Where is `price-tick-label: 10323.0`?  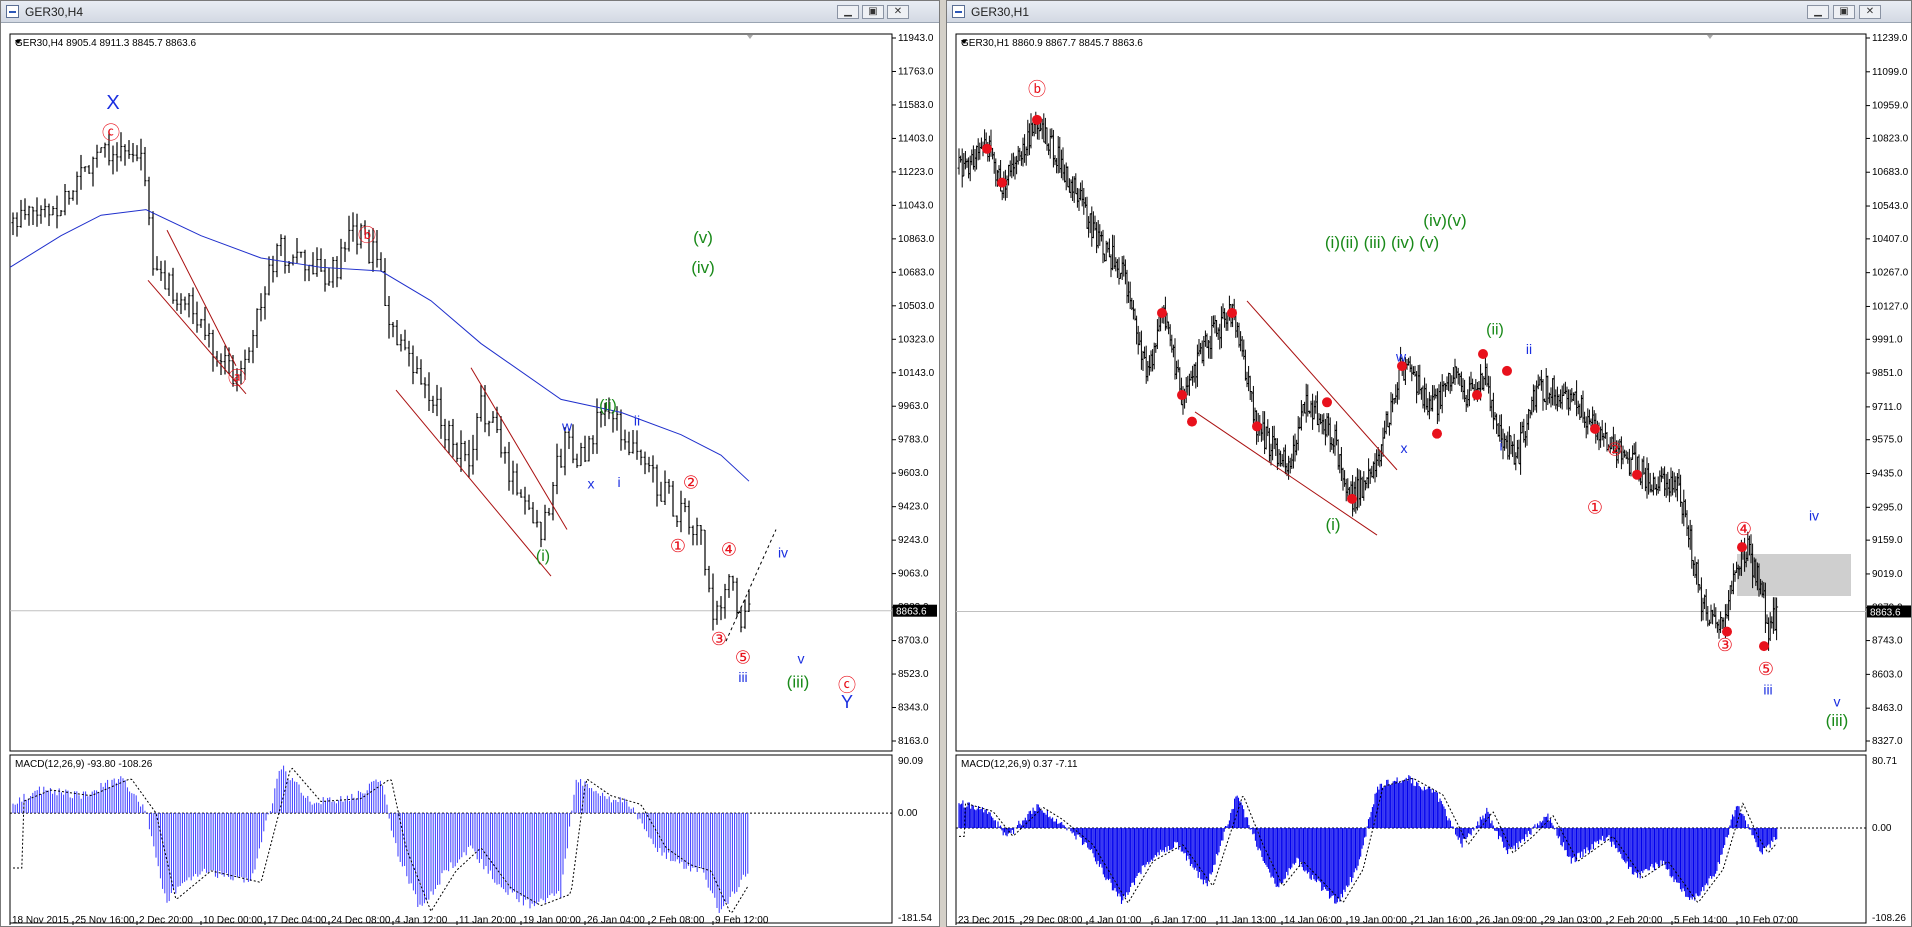
price-tick-label: 10323.0 is located at coordinates (916, 339).